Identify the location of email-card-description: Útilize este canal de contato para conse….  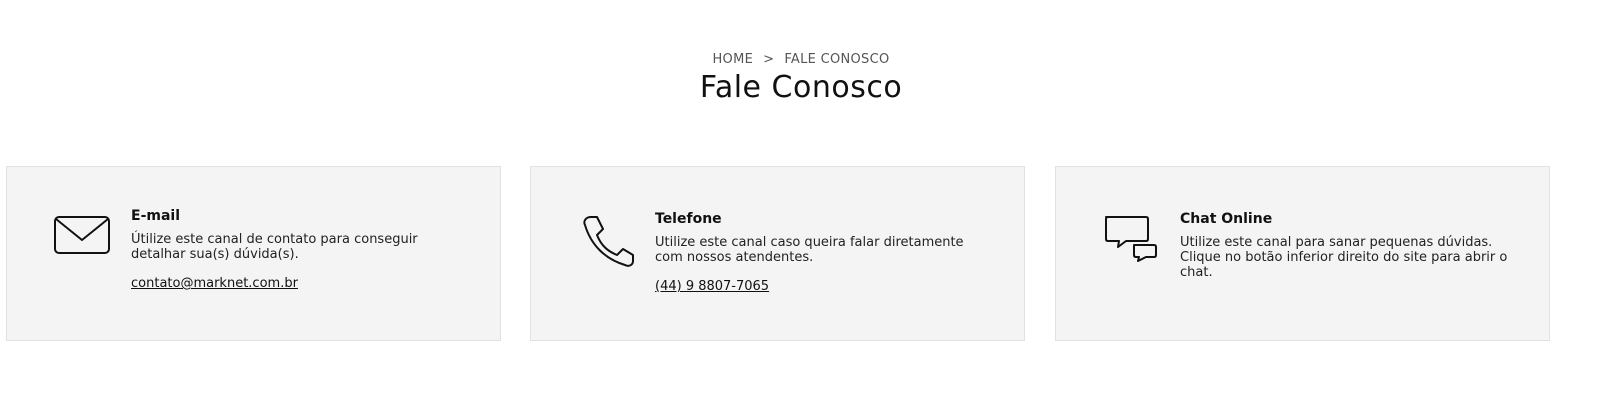
(274, 247).